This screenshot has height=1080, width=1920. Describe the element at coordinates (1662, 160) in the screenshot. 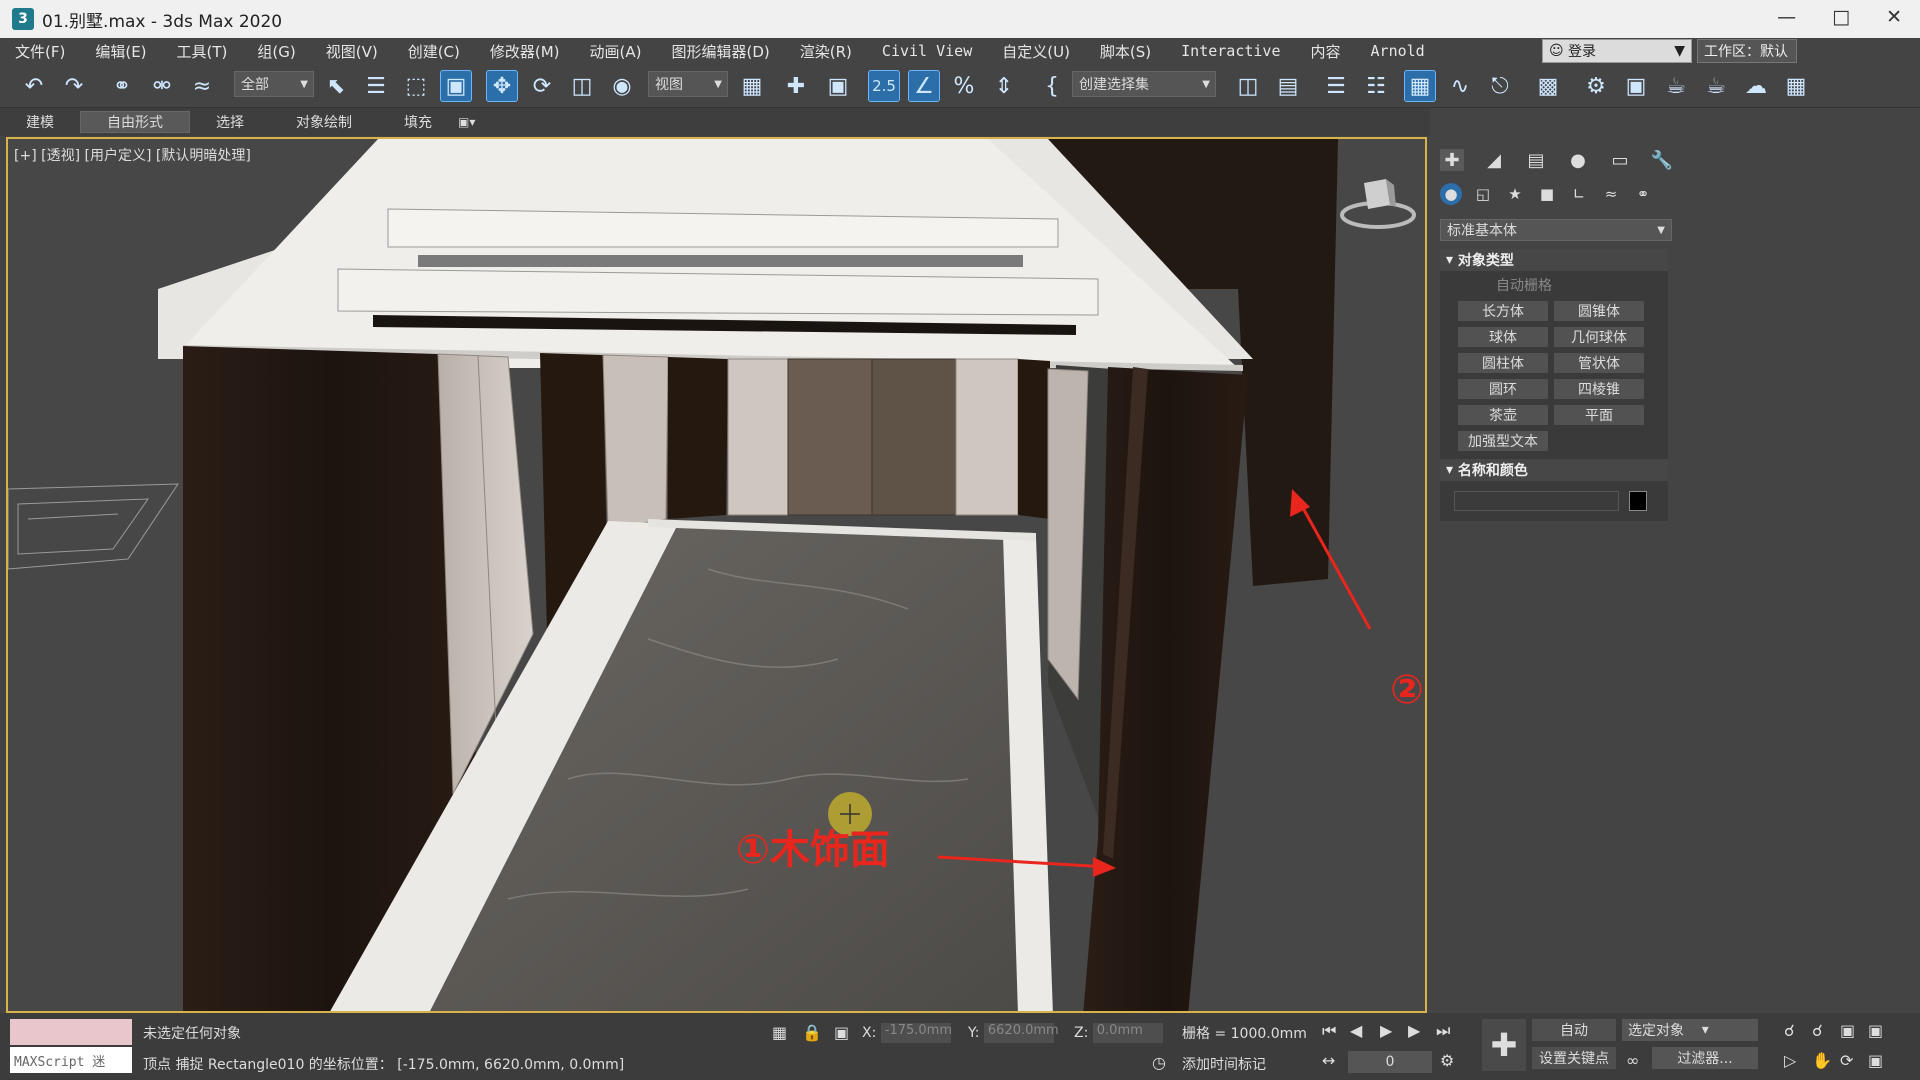

I see `utilities-tab-icon: 🔧` at that location.